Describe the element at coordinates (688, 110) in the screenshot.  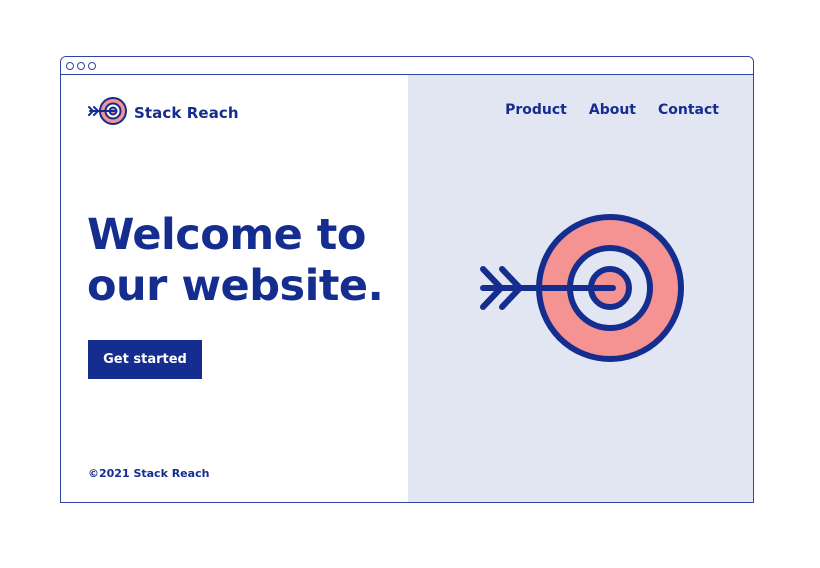
I see `nav-item-contact: Contact` at that location.